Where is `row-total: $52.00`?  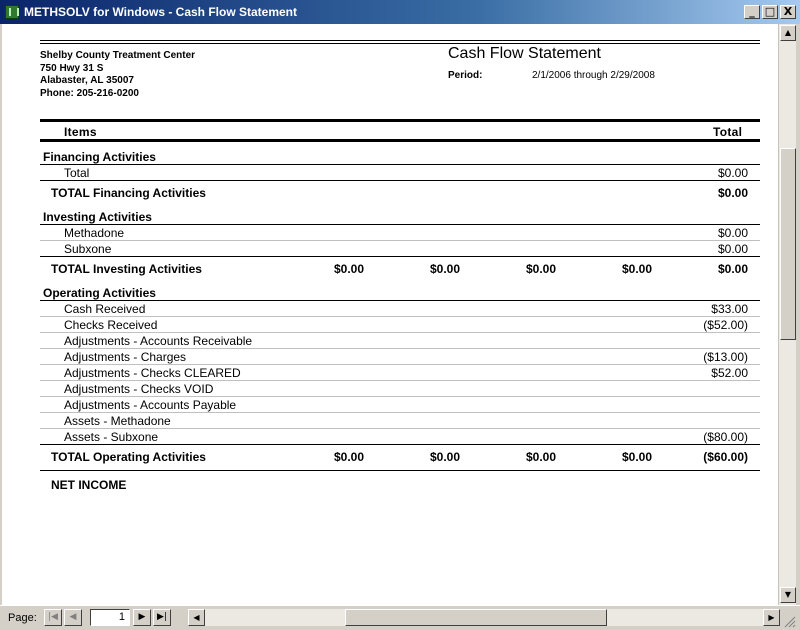
row-total: $52.00 is located at coordinates (729, 373).